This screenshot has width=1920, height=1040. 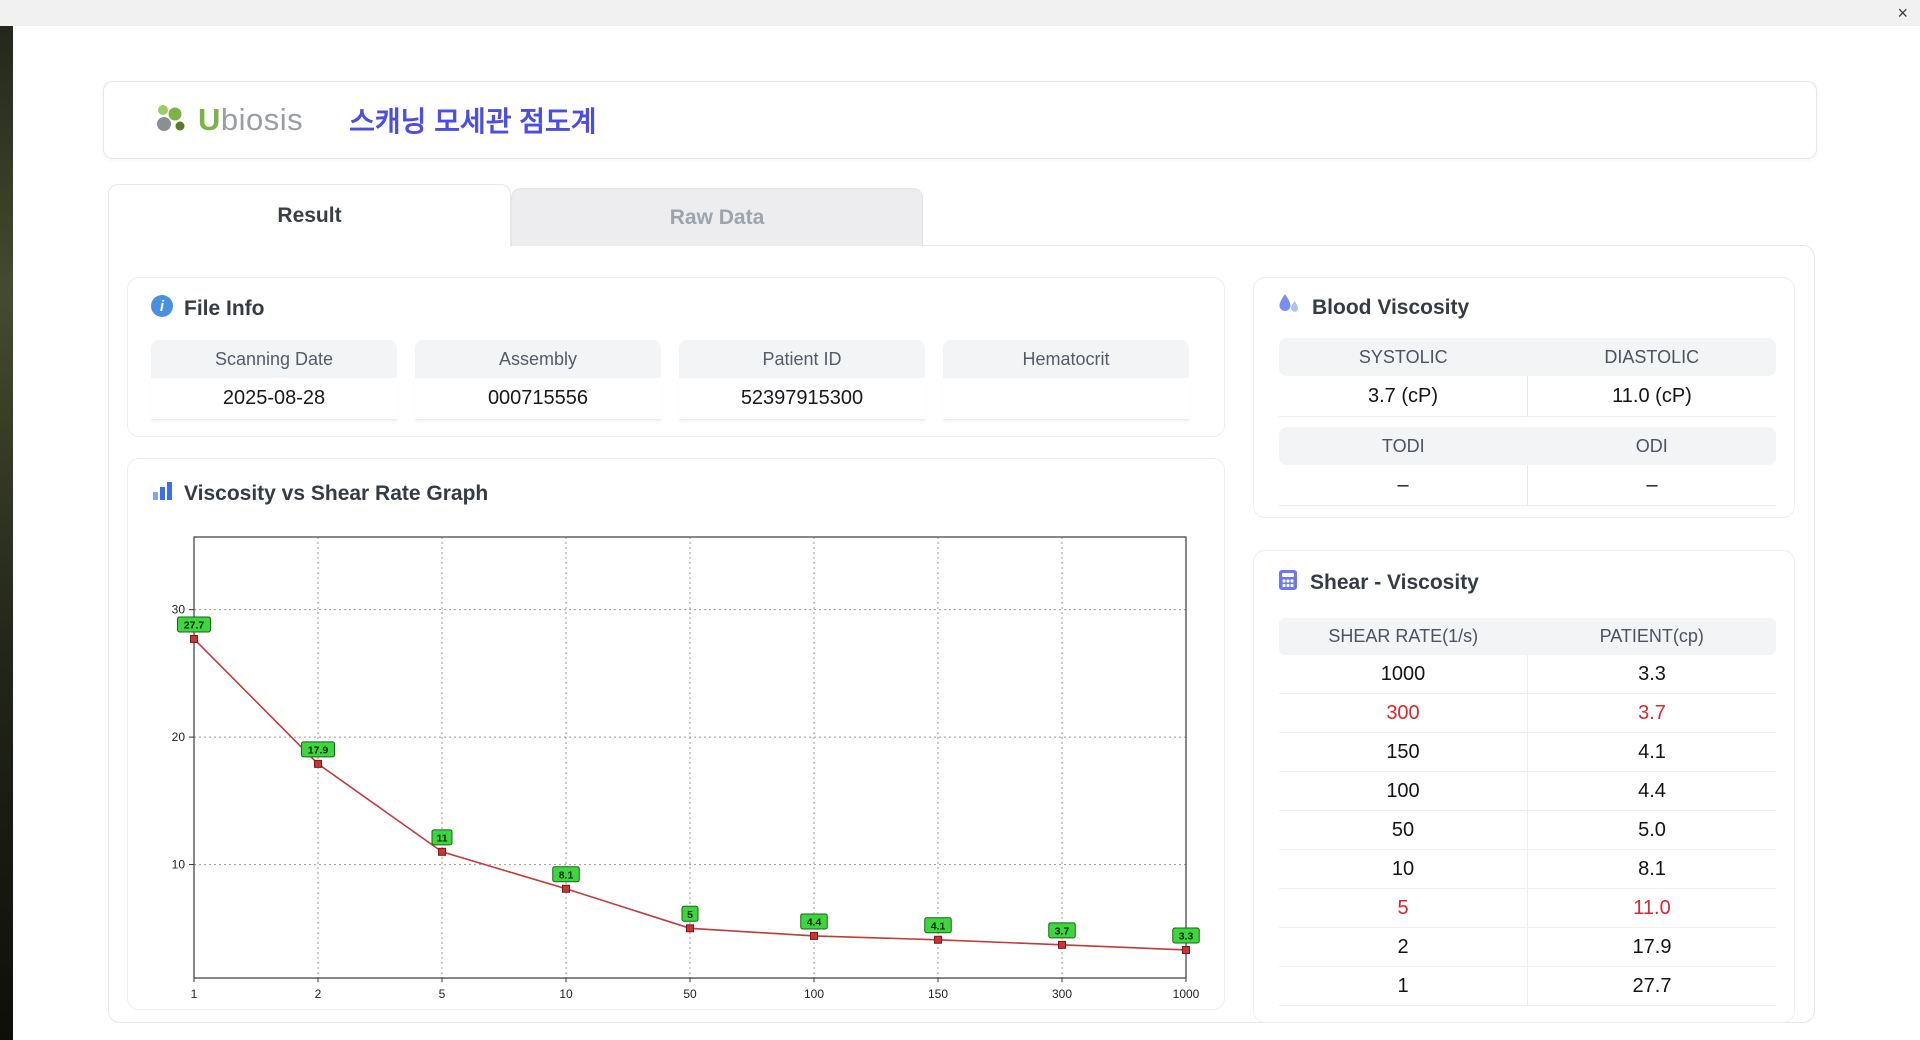 What do you see at coordinates (1527, 636) in the screenshot?
I see `shear-table-header: SHEAR RATE(1/s) PATIENT(cp)` at bounding box center [1527, 636].